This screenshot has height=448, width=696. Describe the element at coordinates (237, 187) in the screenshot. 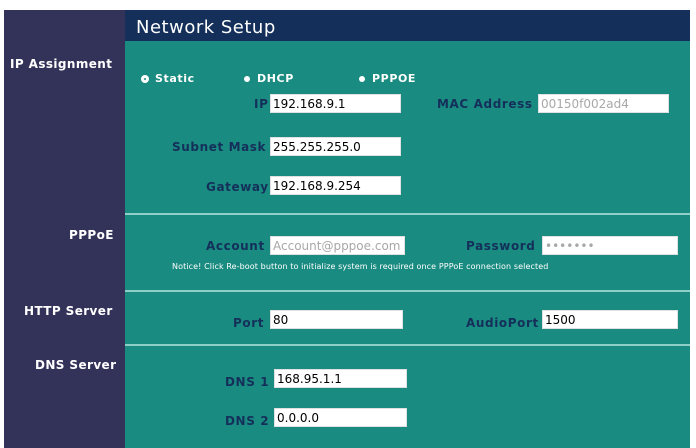

I see `gateway-label: Gateway` at that location.